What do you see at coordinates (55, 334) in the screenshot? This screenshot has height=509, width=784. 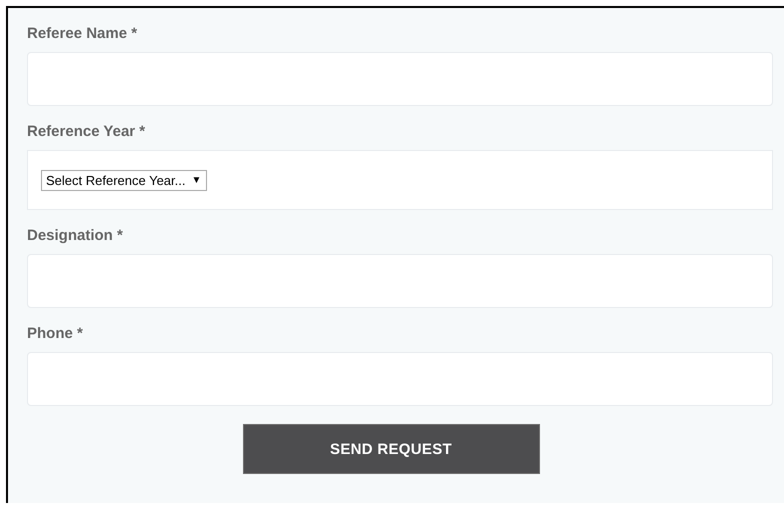 I see `field-label: Phone *` at bounding box center [55, 334].